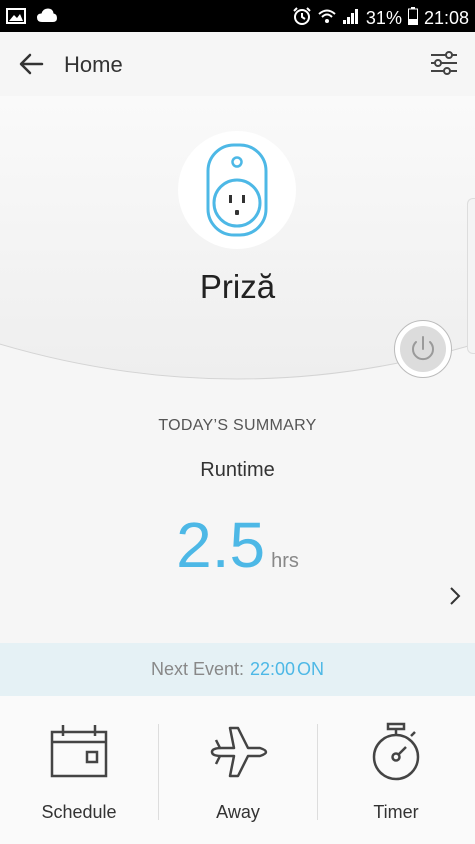 The image size is (475, 844). I want to click on schedule-button: Schedule, so click(79, 770).